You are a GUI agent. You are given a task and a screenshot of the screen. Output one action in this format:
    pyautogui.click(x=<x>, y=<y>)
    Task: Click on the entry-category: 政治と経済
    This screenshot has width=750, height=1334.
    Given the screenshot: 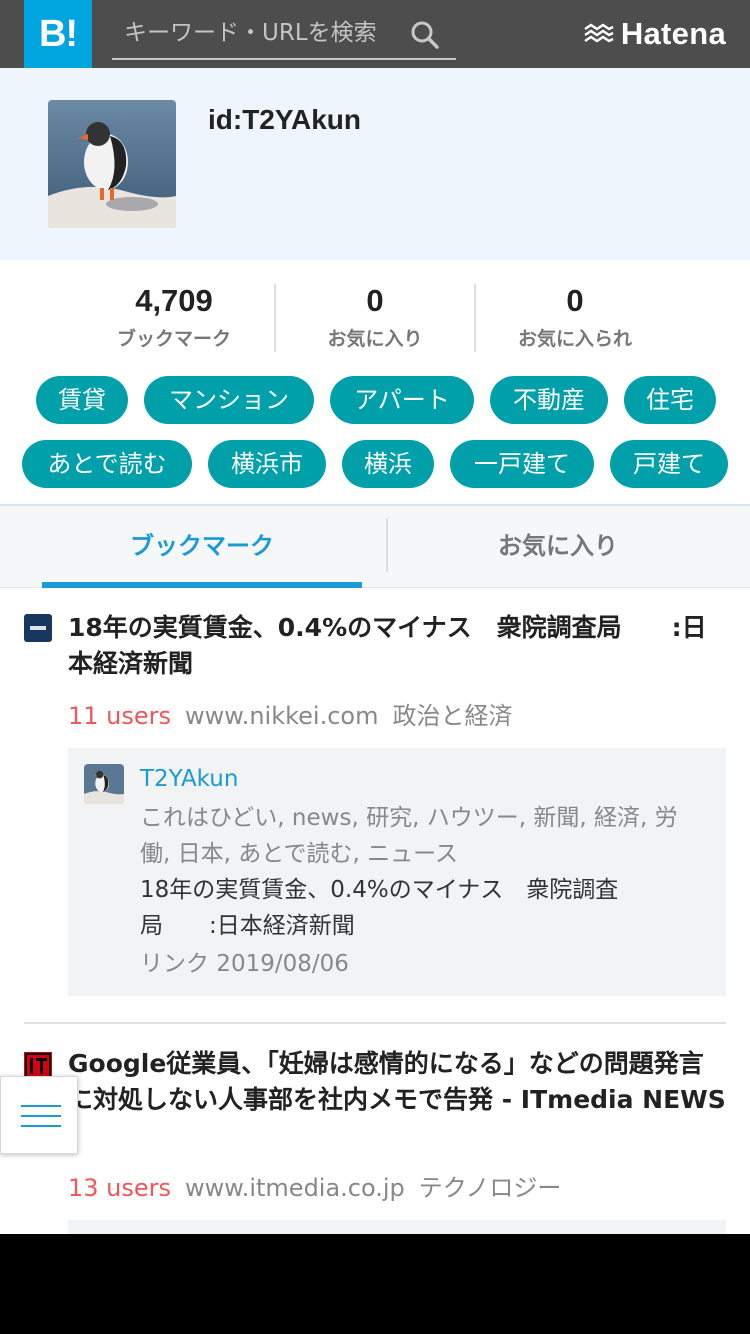 What is the action you would take?
    pyautogui.click(x=452, y=716)
    